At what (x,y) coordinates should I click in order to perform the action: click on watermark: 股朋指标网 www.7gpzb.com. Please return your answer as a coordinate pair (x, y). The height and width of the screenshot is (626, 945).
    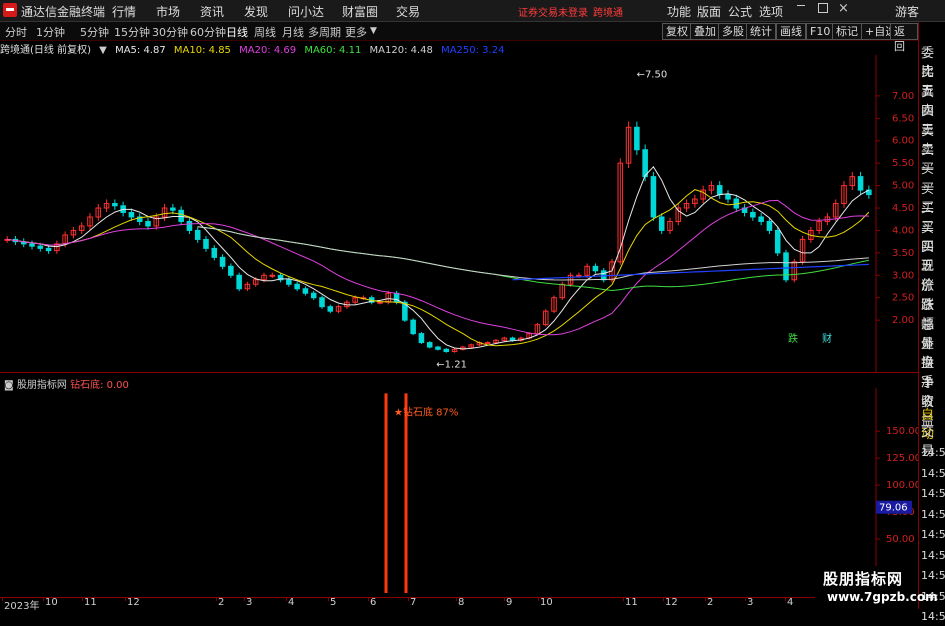
    Looking at the image, I should click on (876, 587).